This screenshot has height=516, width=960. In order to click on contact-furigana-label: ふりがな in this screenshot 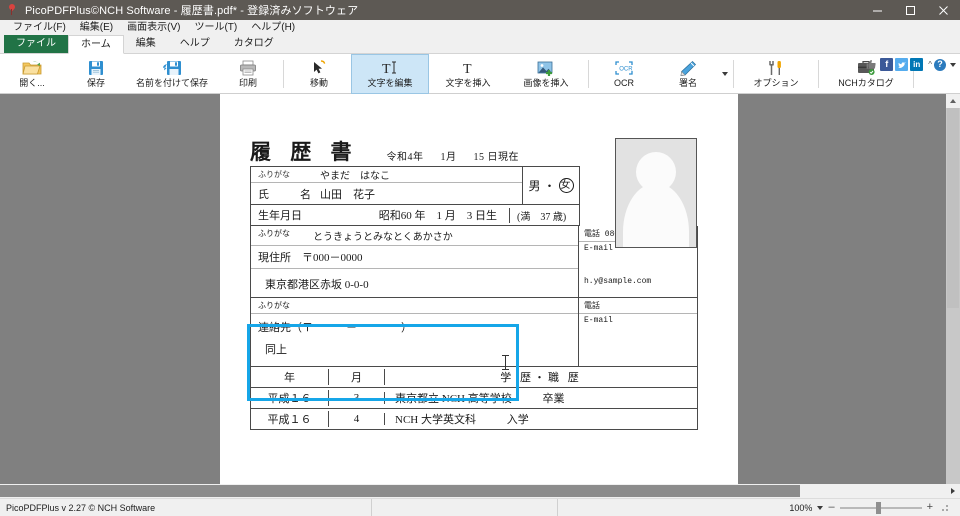, I will do `click(414, 306)`.